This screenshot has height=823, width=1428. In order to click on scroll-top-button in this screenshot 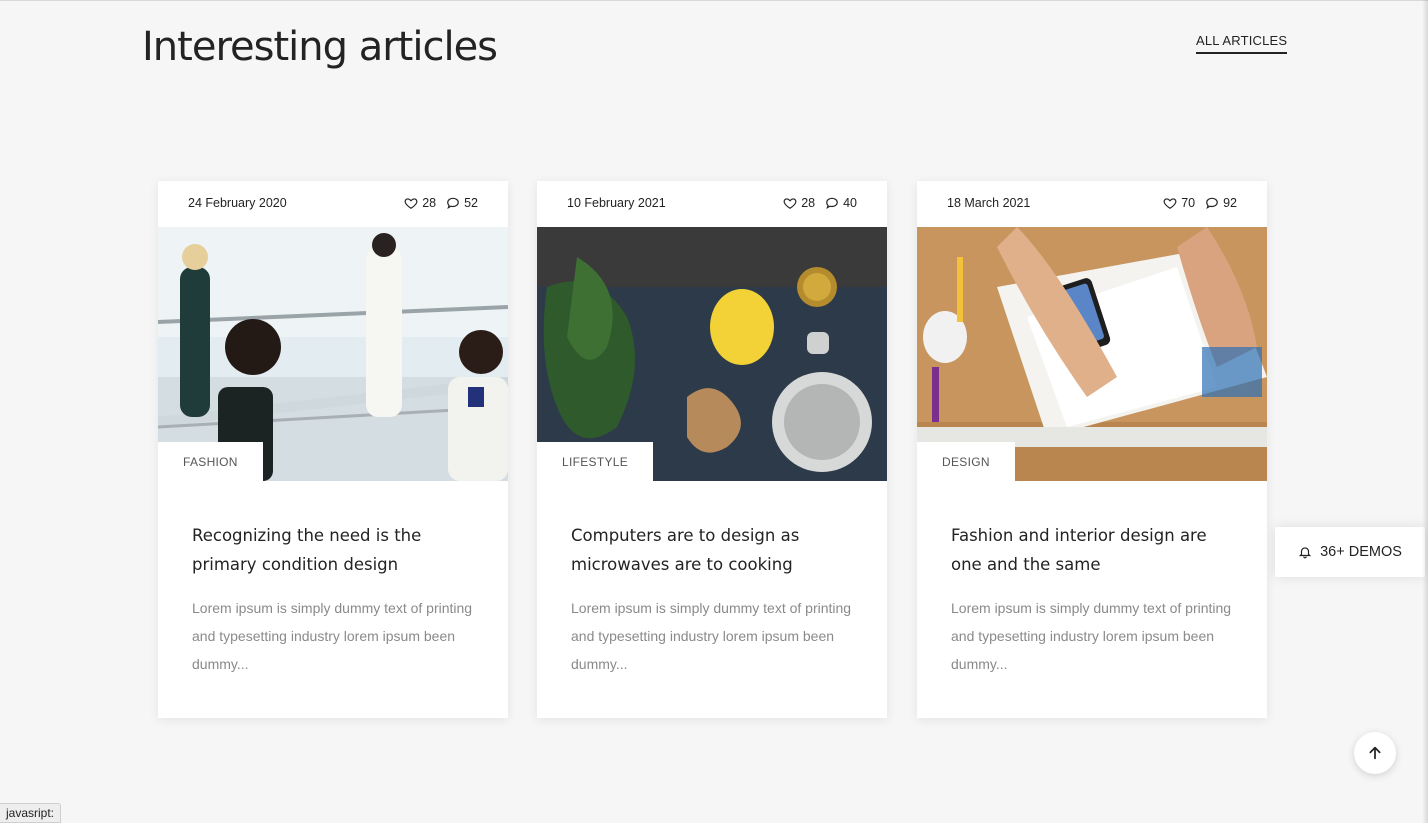, I will do `click(1375, 753)`.